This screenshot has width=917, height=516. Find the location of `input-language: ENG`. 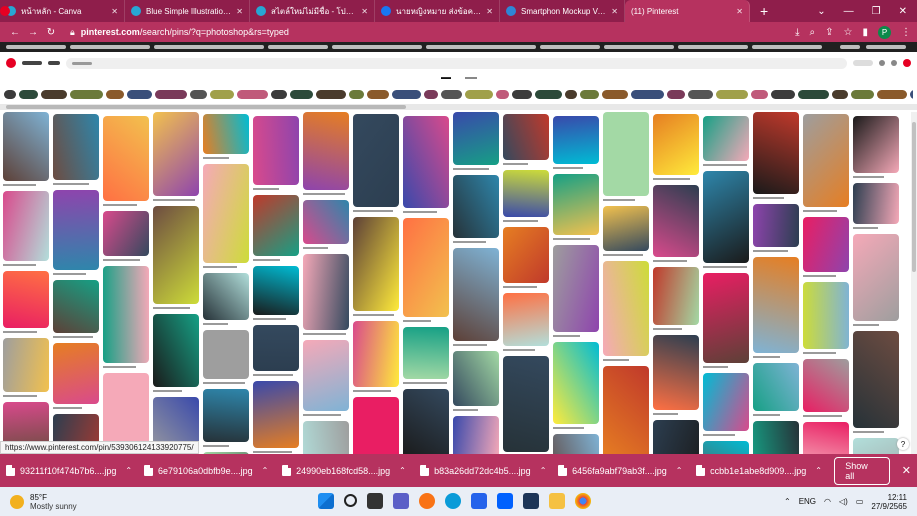

input-language: ENG is located at coordinates (807, 501).